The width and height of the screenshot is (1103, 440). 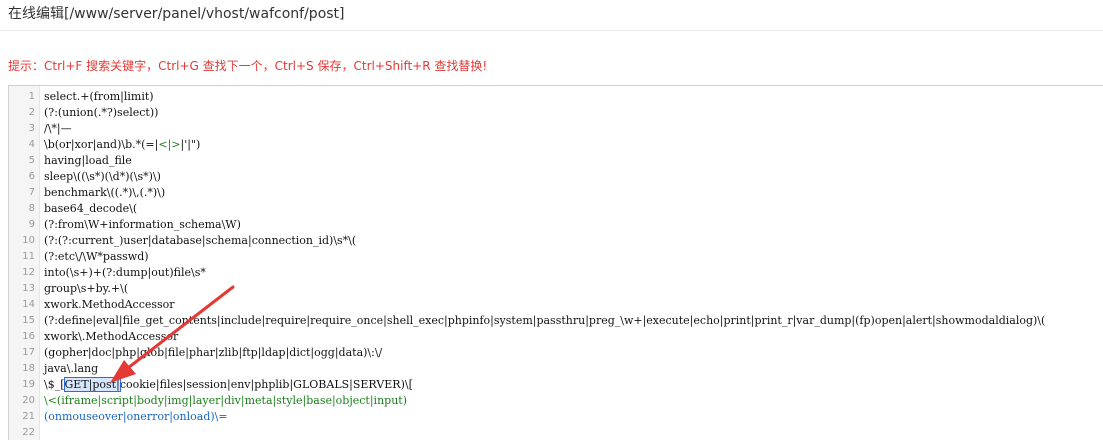 I want to click on line-number: 14, so click(x=28, y=304).